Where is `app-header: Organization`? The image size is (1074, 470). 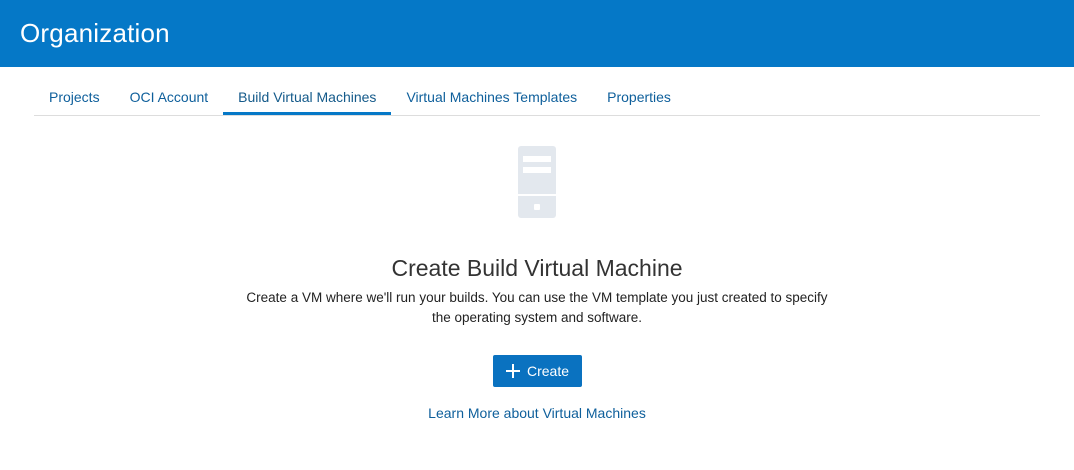 app-header: Organization is located at coordinates (537, 33).